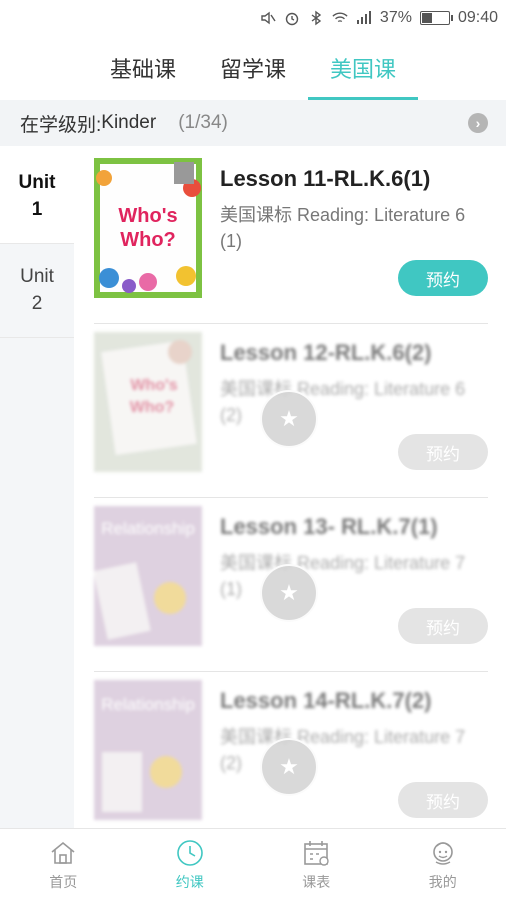 The width and height of the screenshot is (506, 900). I want to click on signal-icon, so click(364, 18).